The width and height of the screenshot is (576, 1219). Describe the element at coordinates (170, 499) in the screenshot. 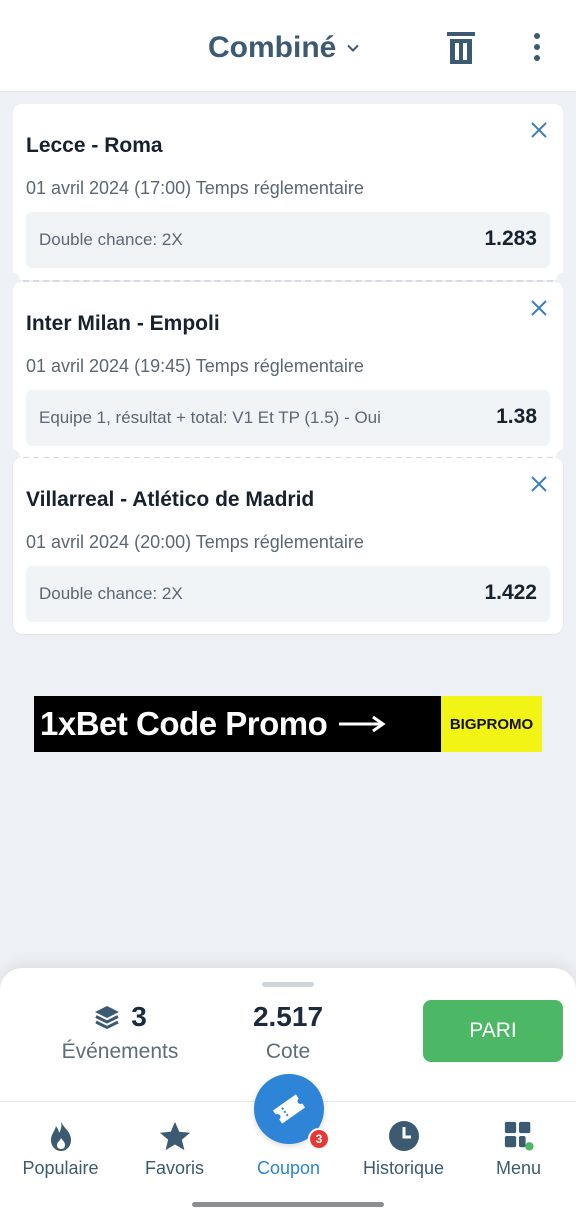

I see `match-title: Villarreal - Atlético de Madrid` at that location.